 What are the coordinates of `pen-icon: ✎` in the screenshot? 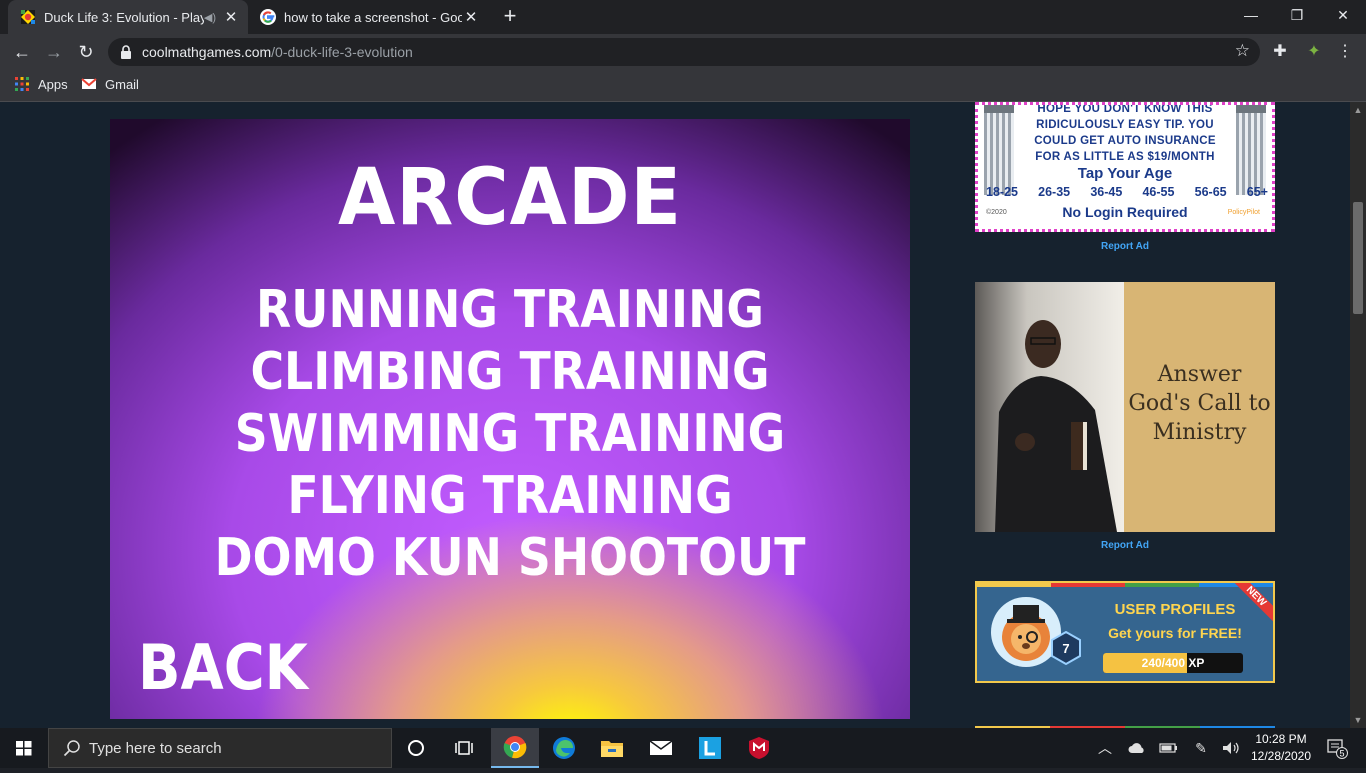 It's located at (1201, 748).